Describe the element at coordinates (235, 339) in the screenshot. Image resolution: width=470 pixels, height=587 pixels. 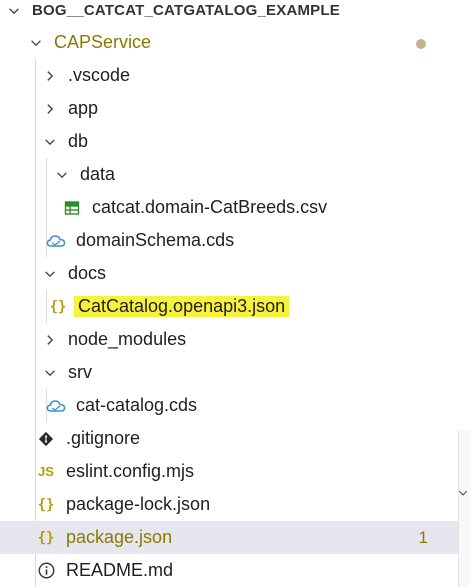
I see `folder-node-modules: node_modules` at that location.